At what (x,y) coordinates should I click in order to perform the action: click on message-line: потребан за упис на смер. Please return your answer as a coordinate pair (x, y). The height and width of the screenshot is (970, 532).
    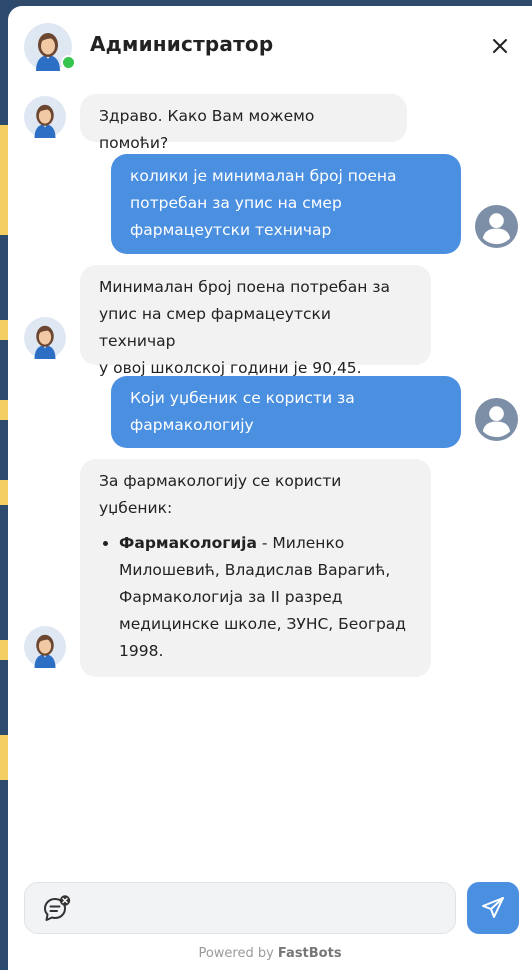
    Looking at the image, I should click on (236, 203).